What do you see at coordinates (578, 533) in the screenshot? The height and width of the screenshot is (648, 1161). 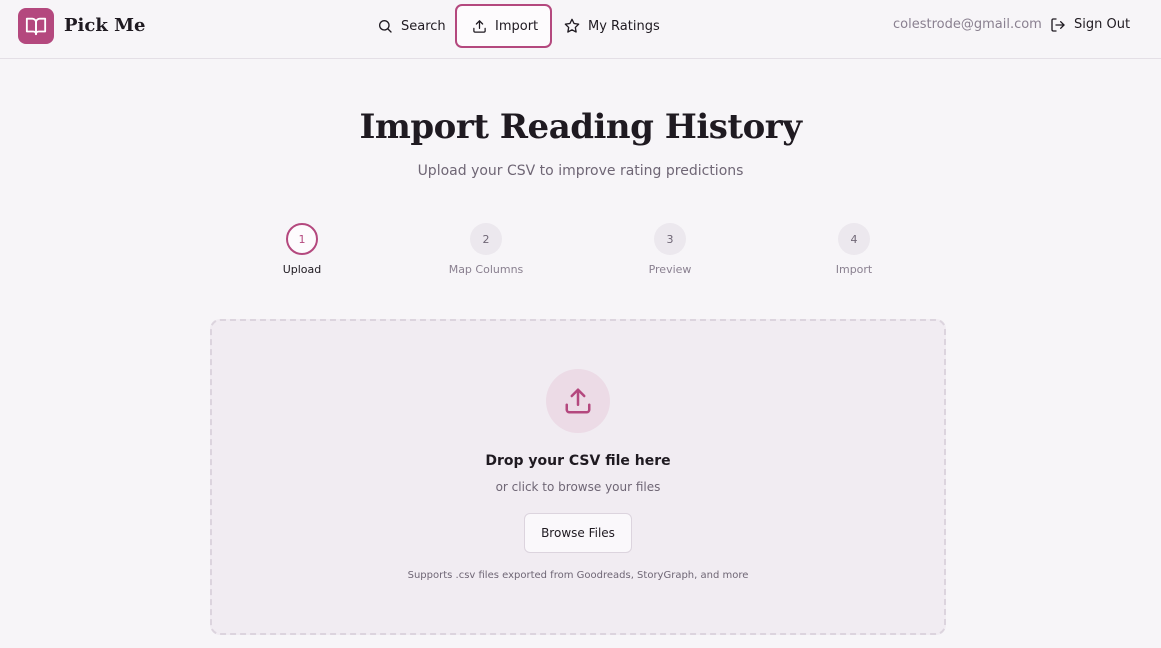 I see `browse-files-button: Browse Files` at bounding box center [578, 533].